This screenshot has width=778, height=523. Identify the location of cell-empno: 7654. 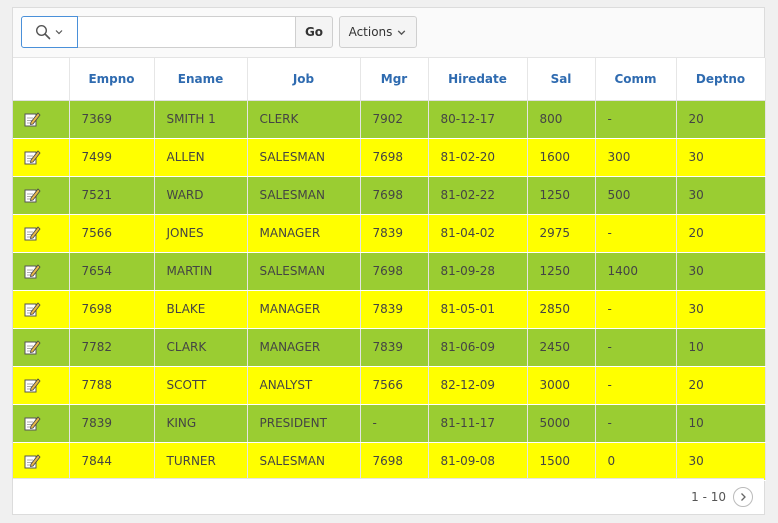
(112, 271).